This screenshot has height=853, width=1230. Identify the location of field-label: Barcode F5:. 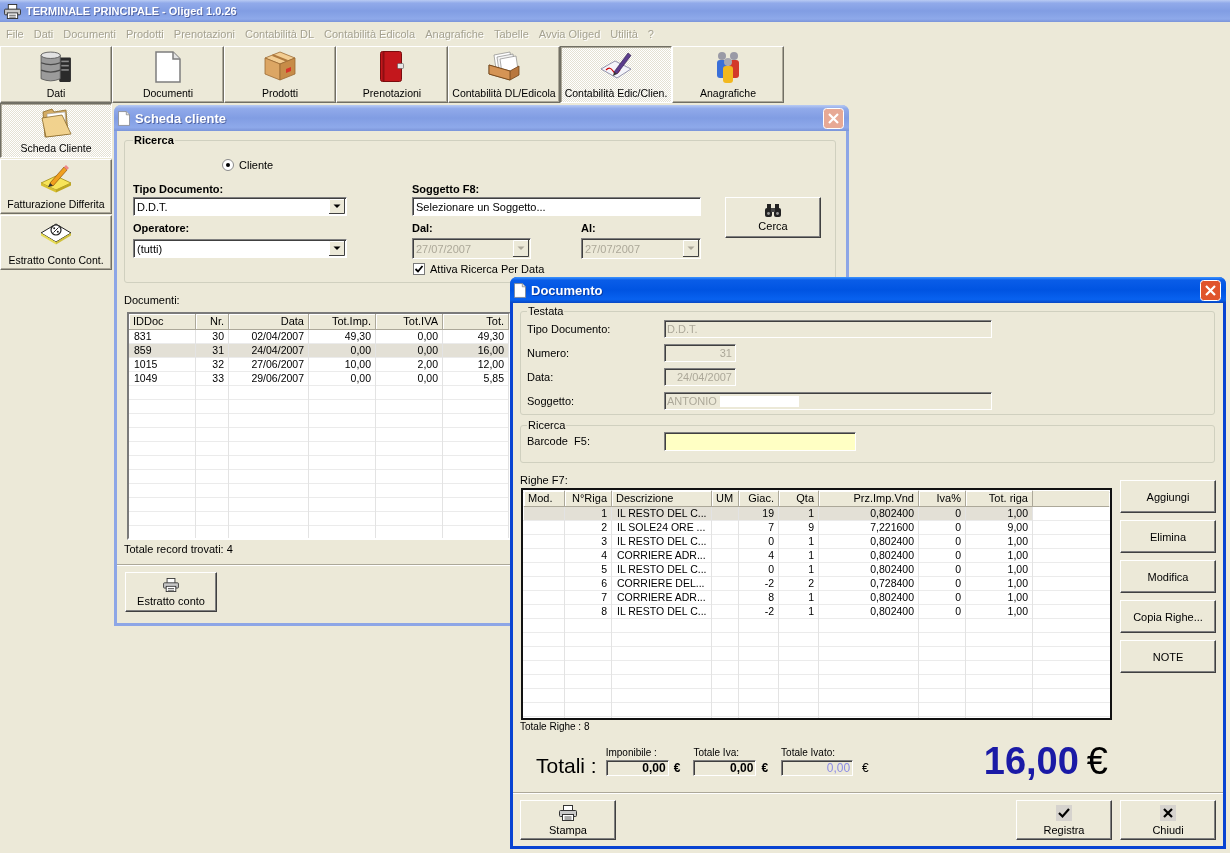
(558, 441).